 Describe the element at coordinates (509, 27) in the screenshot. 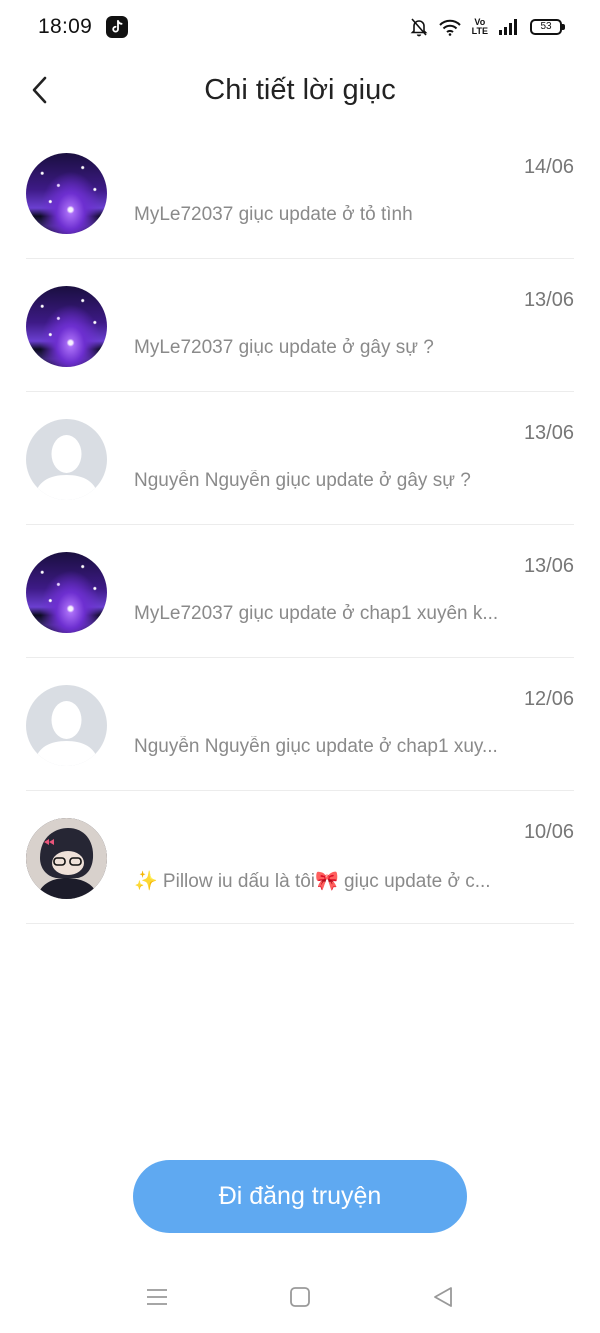

I see `signal-icon` at that location.